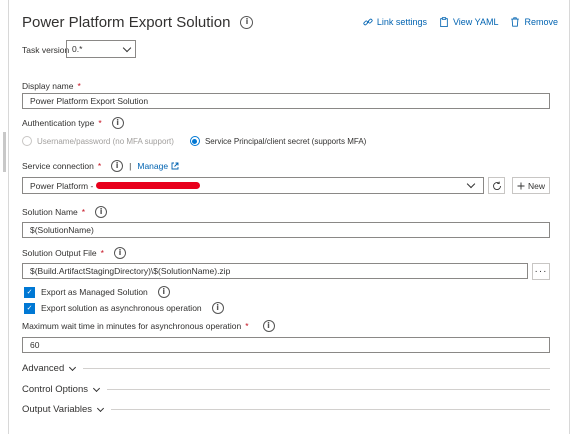 The width and height of the screenshot is (578, 434). What do you see at coordinates (148, 185) in the screenshot?
I see `redacted-mark` at bounding box center [148, 185].